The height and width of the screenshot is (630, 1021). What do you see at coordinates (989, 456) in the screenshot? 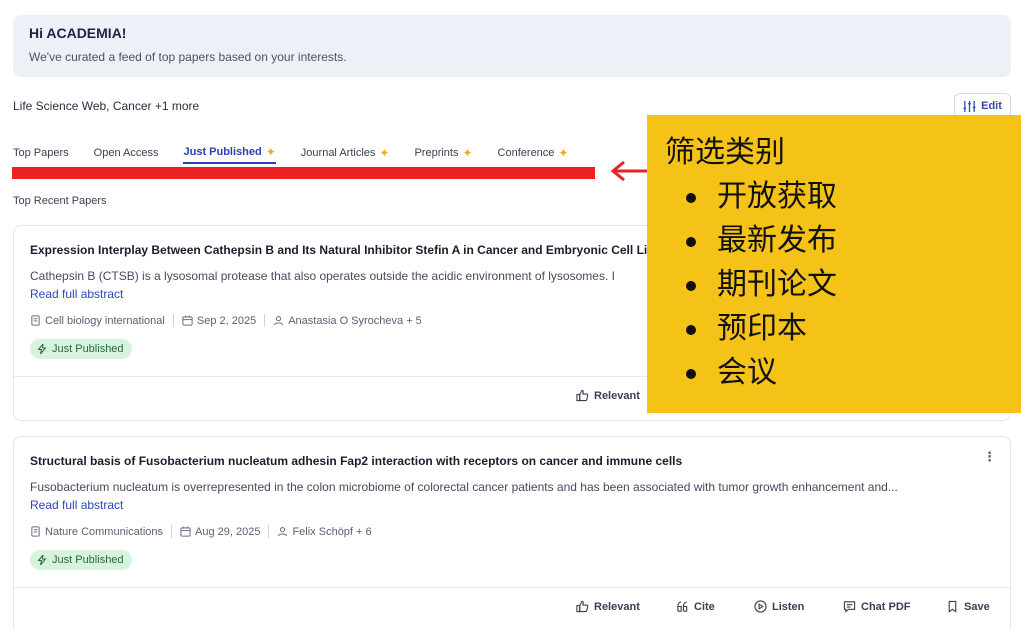
I see `more-options-icon: ⋮` at bounding box center [989, 456].